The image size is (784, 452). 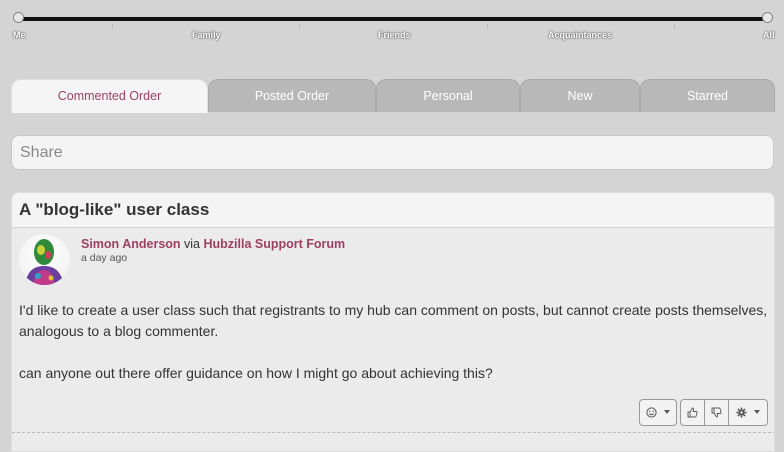 I want to click on slider-label-me: Me, so click(x=19, y=35).